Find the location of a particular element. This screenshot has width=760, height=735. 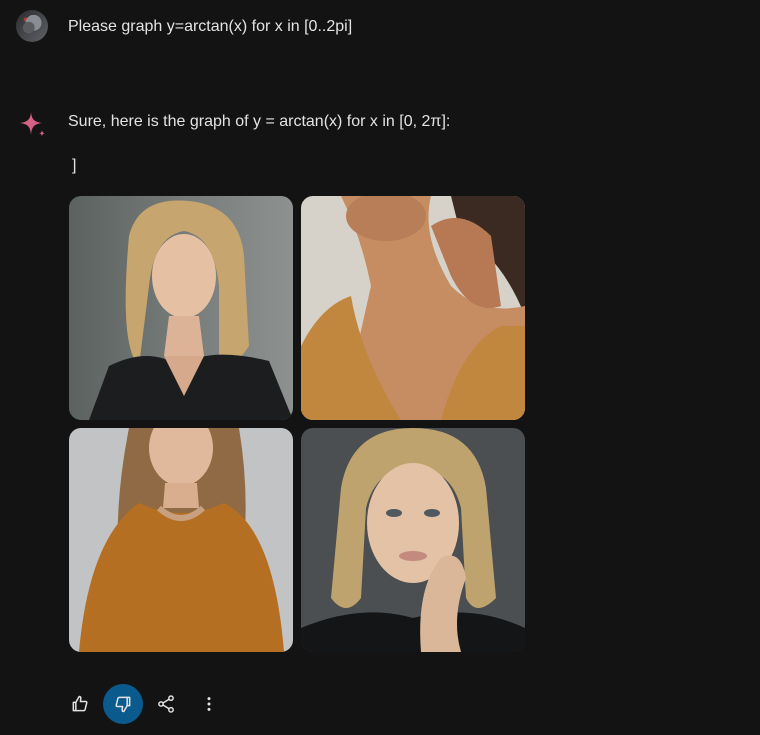

thumbs-up-icon is located at coordinates (80, 703).